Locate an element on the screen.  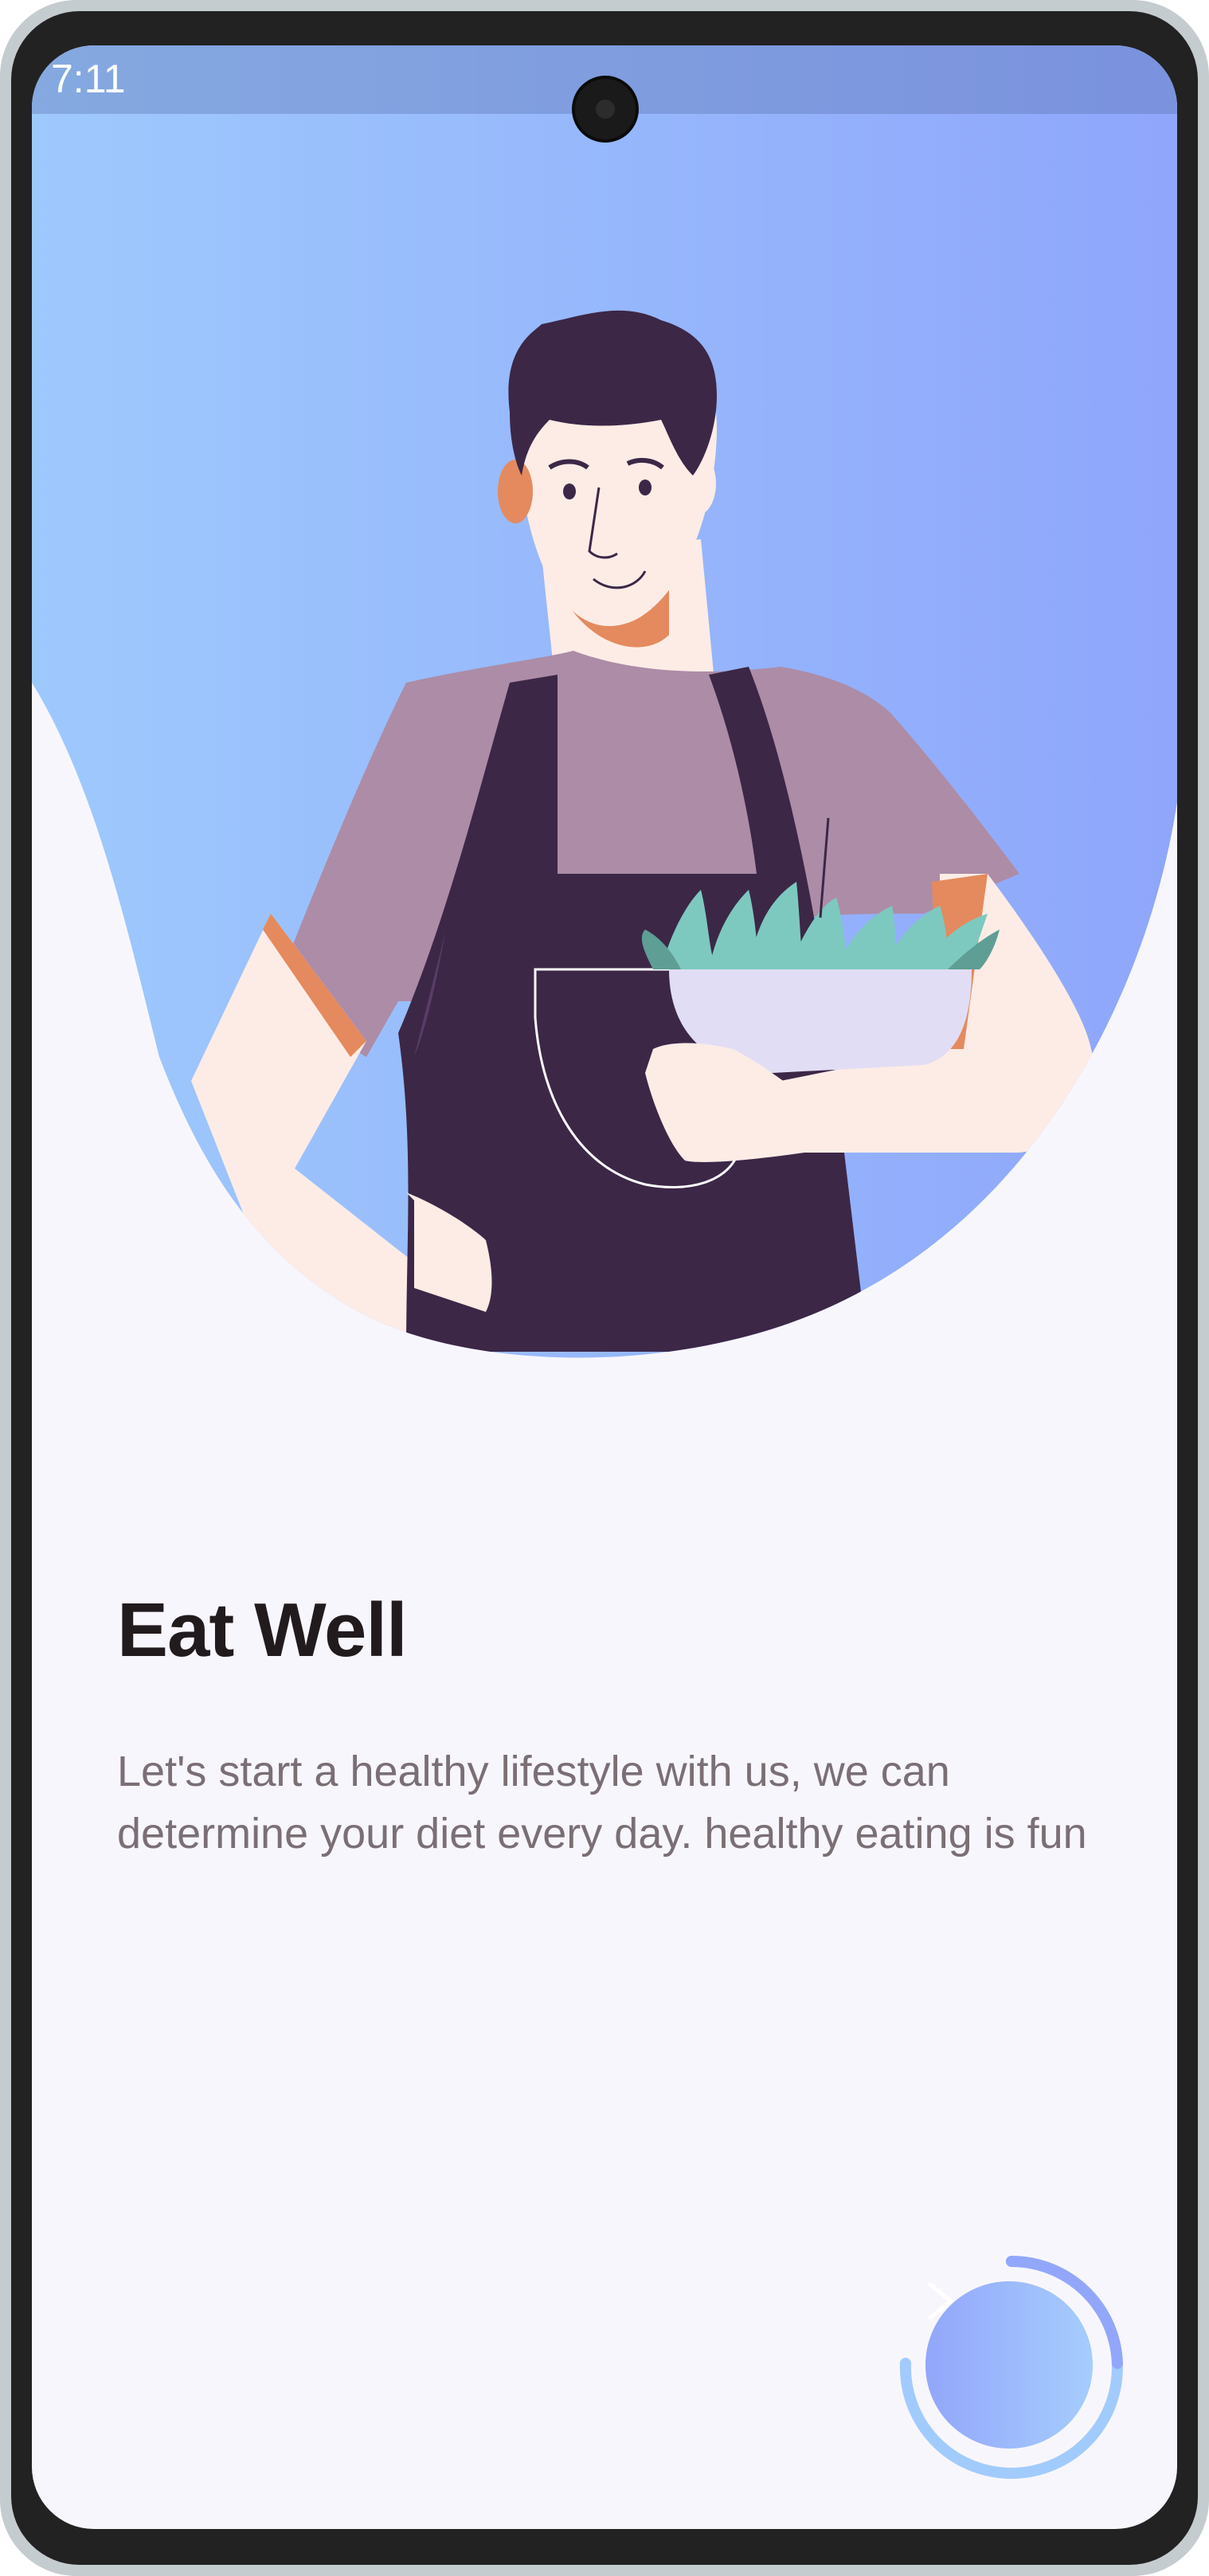
status-time: 7:11 is located at coordinates (88, 79).